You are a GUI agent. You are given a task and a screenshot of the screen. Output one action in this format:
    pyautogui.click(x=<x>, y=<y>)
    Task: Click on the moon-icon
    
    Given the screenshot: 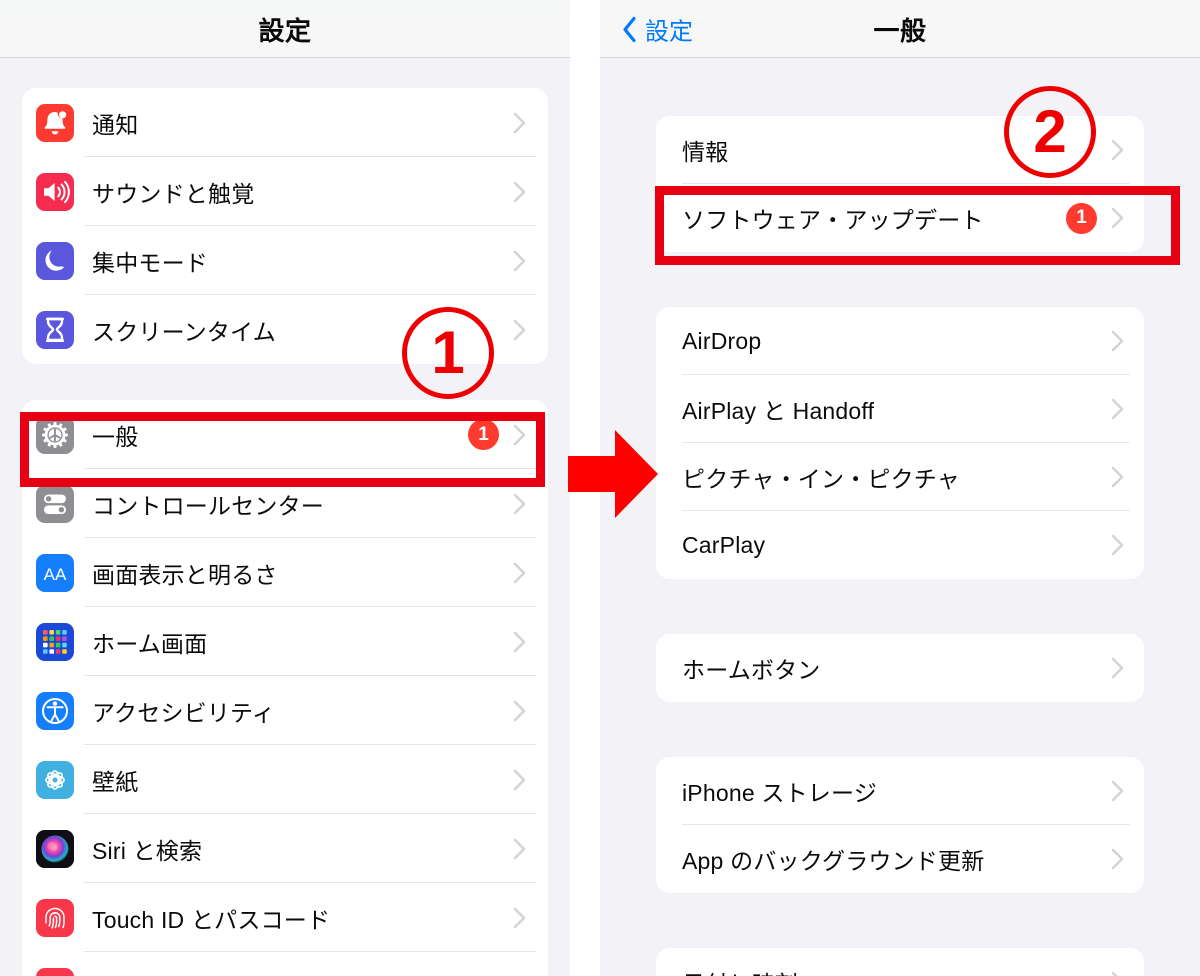 What is the action you would take?
    pyautogui.click(x=55, y=260)
    